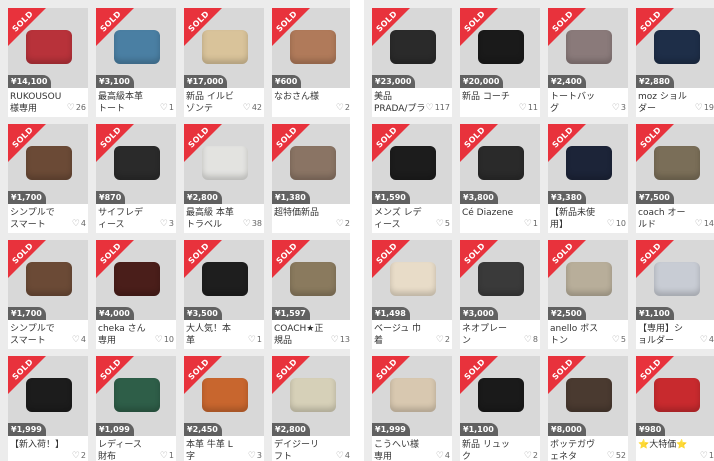 The width and height of the screenshot is (714, 461). I want to click on likes-count: ♡19, so click(704, 108).